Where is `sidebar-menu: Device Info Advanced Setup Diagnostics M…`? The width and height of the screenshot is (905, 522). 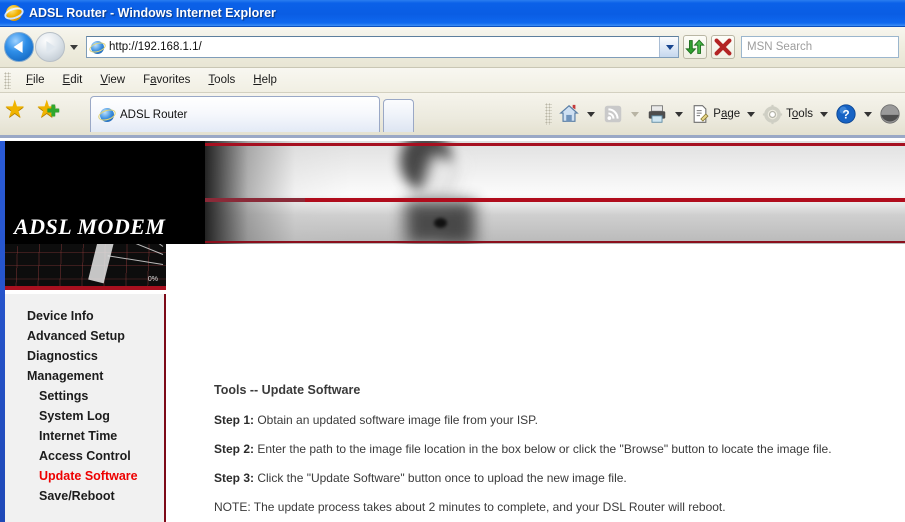 sidebar-menu: Device Info Advanced Setup Diagnostics M… is located at coordinates (85, 408).